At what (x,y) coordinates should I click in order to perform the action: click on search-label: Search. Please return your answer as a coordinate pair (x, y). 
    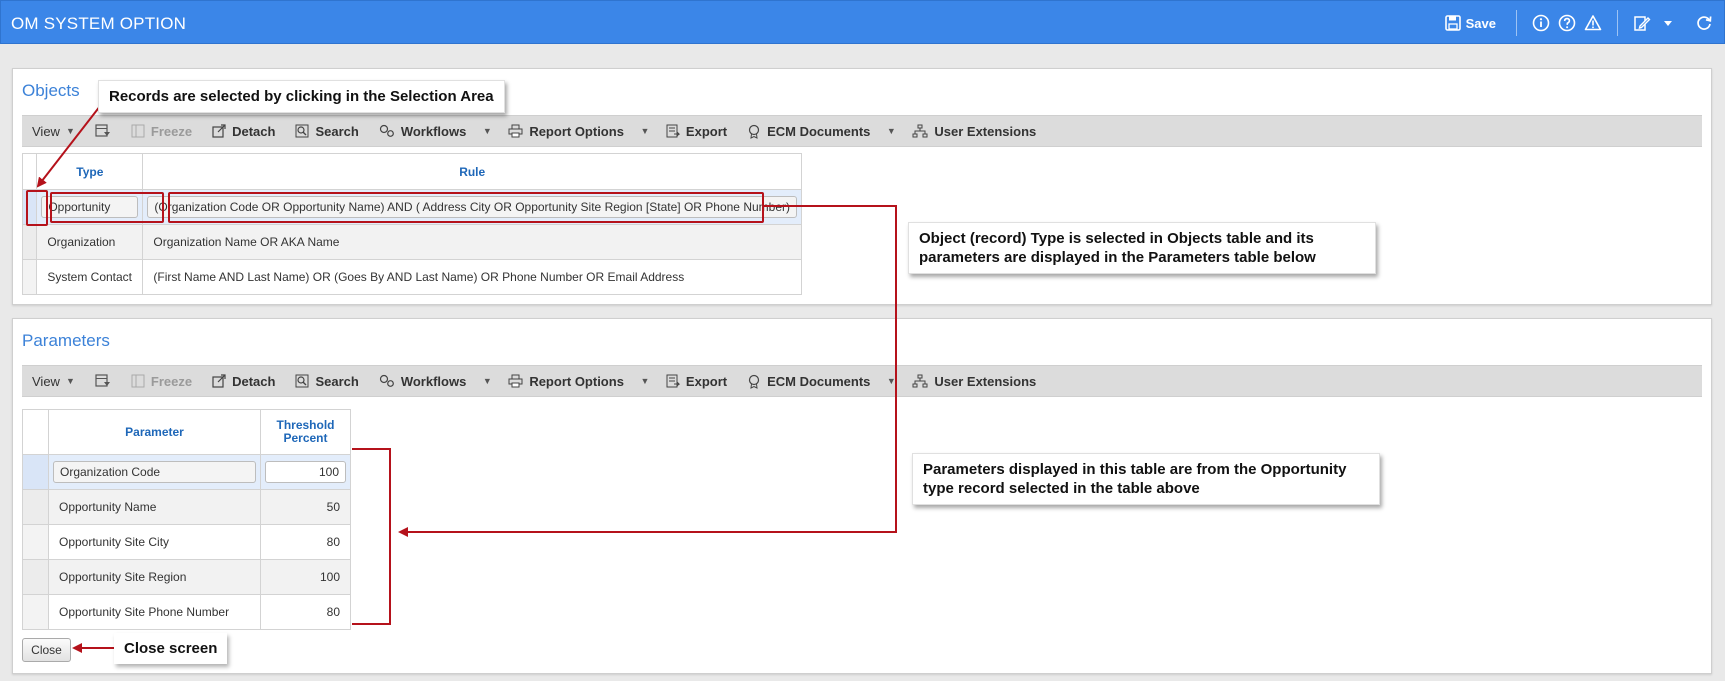
    Looking at the image, I should click on (337, 381).